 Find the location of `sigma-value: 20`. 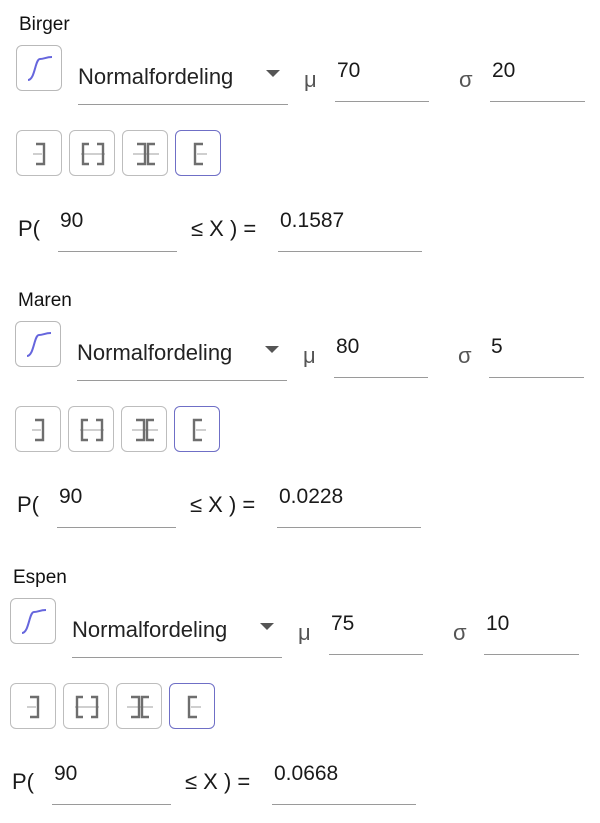

sigma-value: 20 is located at coordinates (504, 70).